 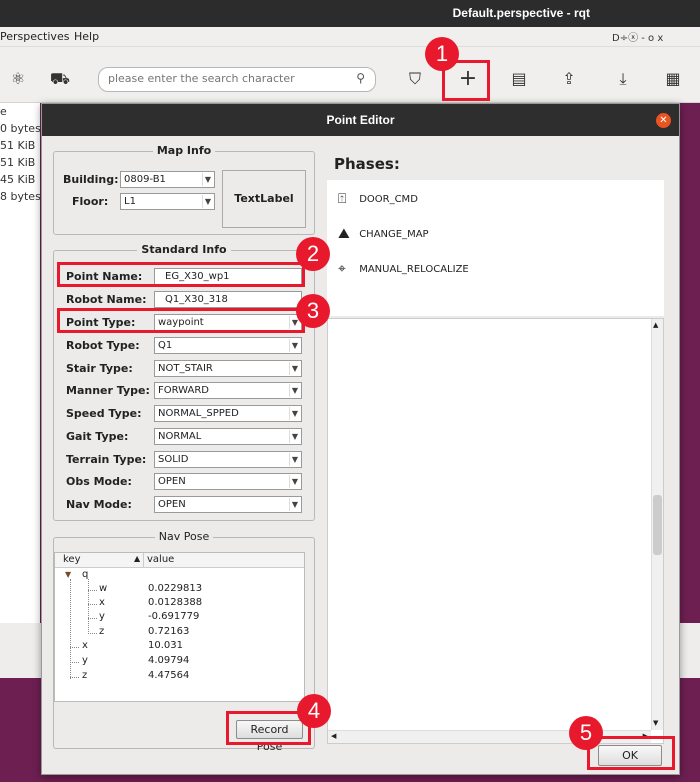 What do you see at coordinates (20, 363) in the screenshot?
I see `file-size-list: e 0 bytes 51 KiB 51 KiB 45 KiB 8 bytes` at bounding box center [20, 363].